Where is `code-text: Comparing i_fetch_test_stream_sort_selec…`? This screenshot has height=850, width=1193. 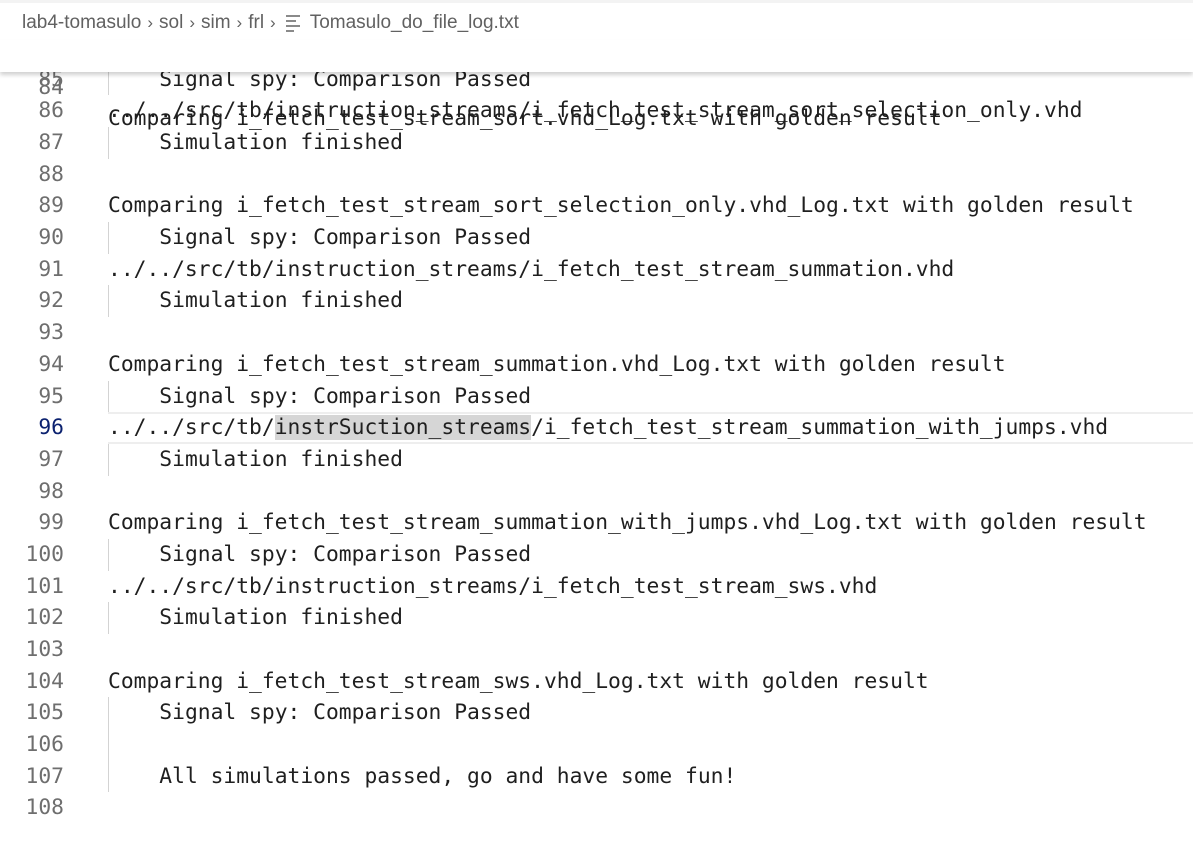 code-text: Comparing i_fetch_test_stream_sort_selec… is located at coordinates (621, 206).